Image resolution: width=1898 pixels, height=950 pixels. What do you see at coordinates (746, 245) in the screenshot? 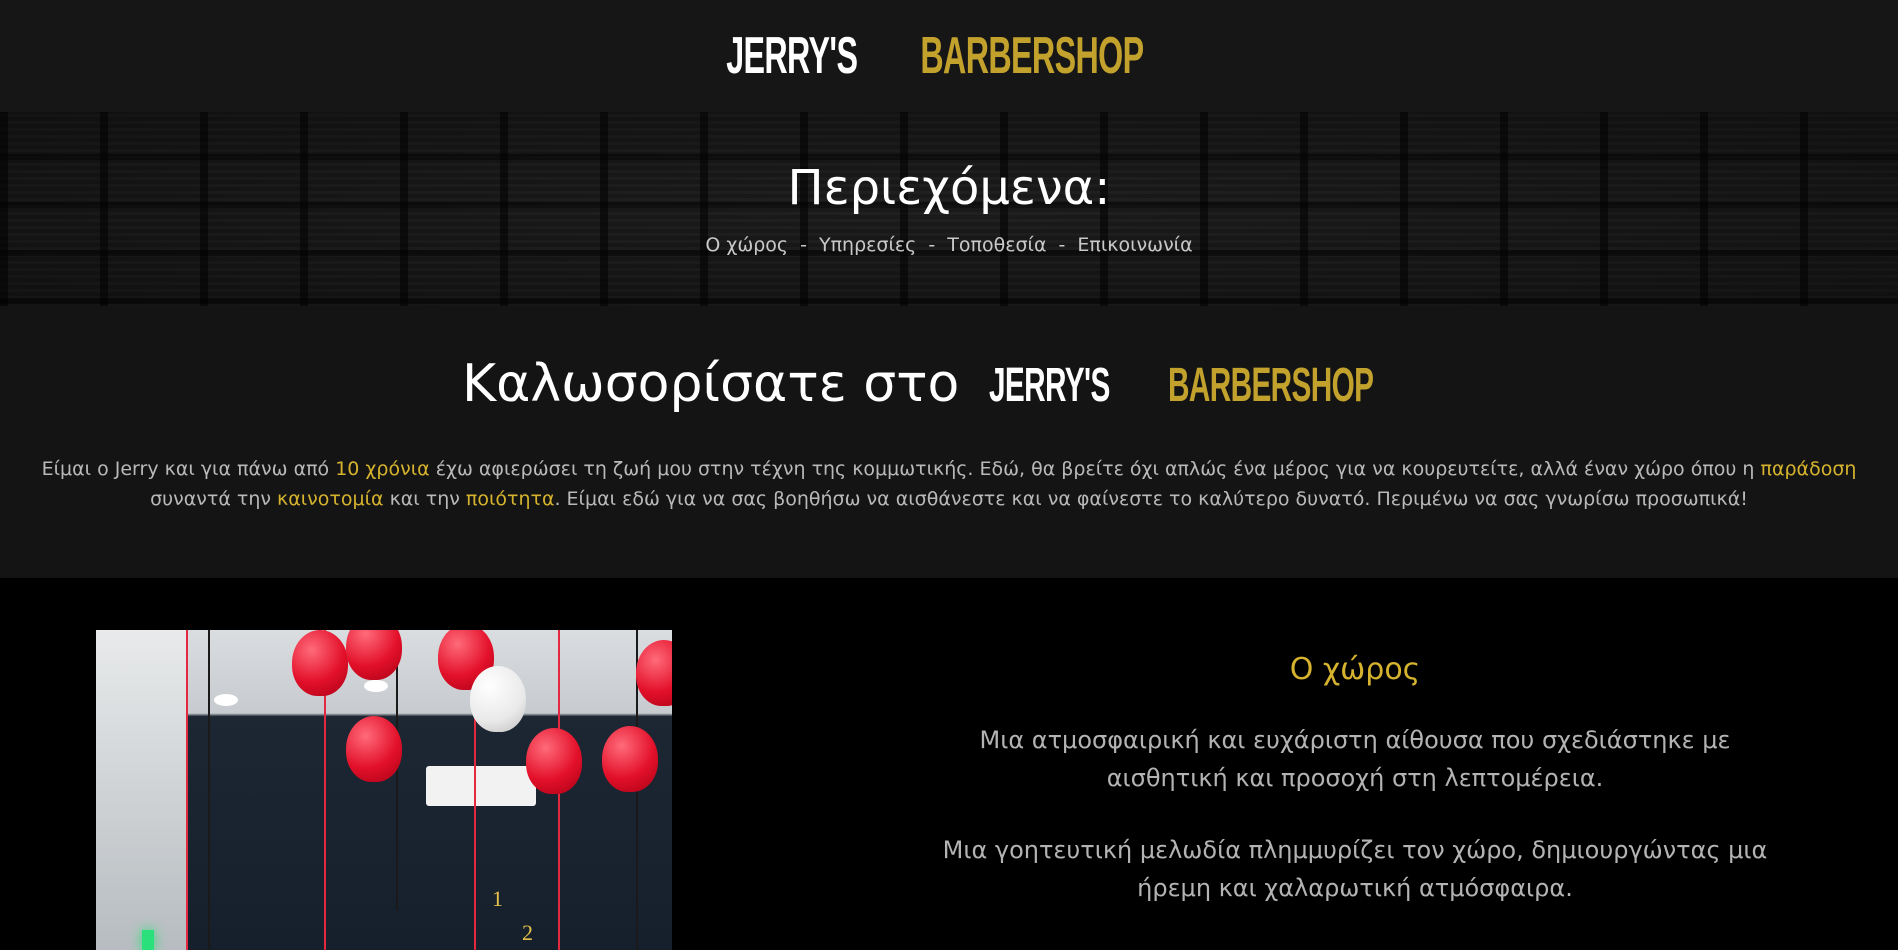
I see `nav-link-space: Ο χώρος` at bounding box center [746, 245].